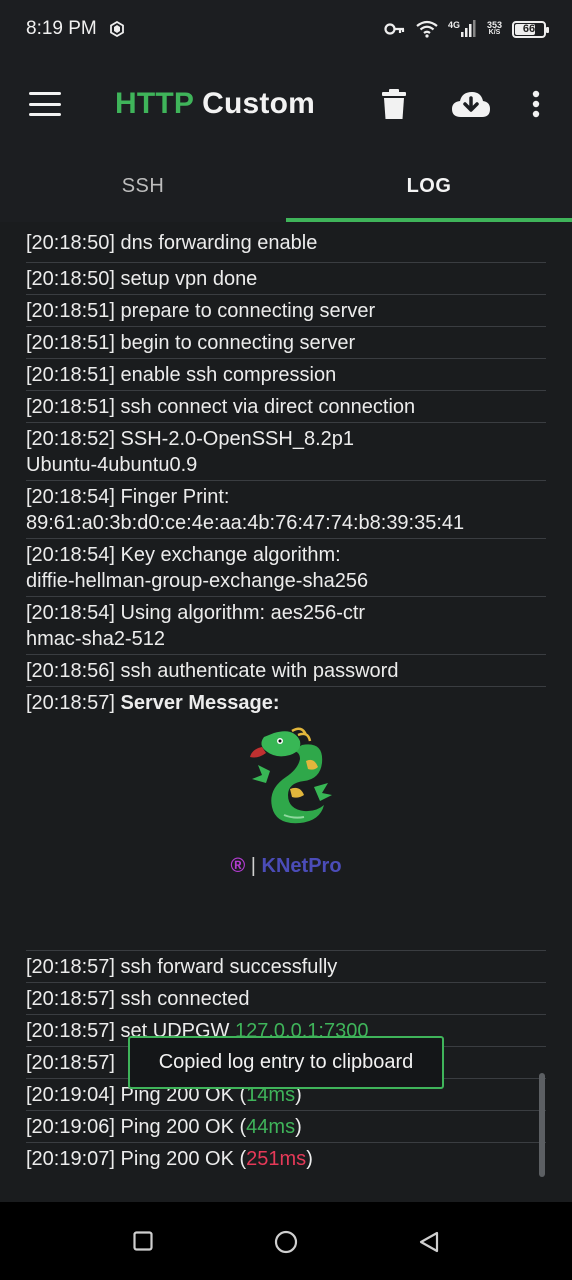 The width and height of the screenshot is (572, 1280). I want to click on network-type: 4G, so click(453, 25).